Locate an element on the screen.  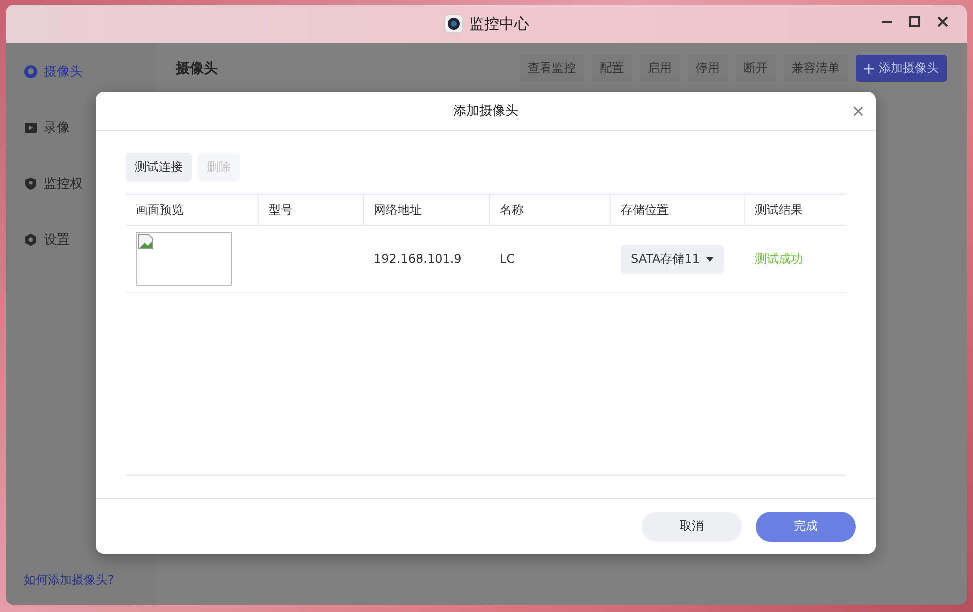
help-link: 如何添加摄像头? is located at coordinates (69, 580).